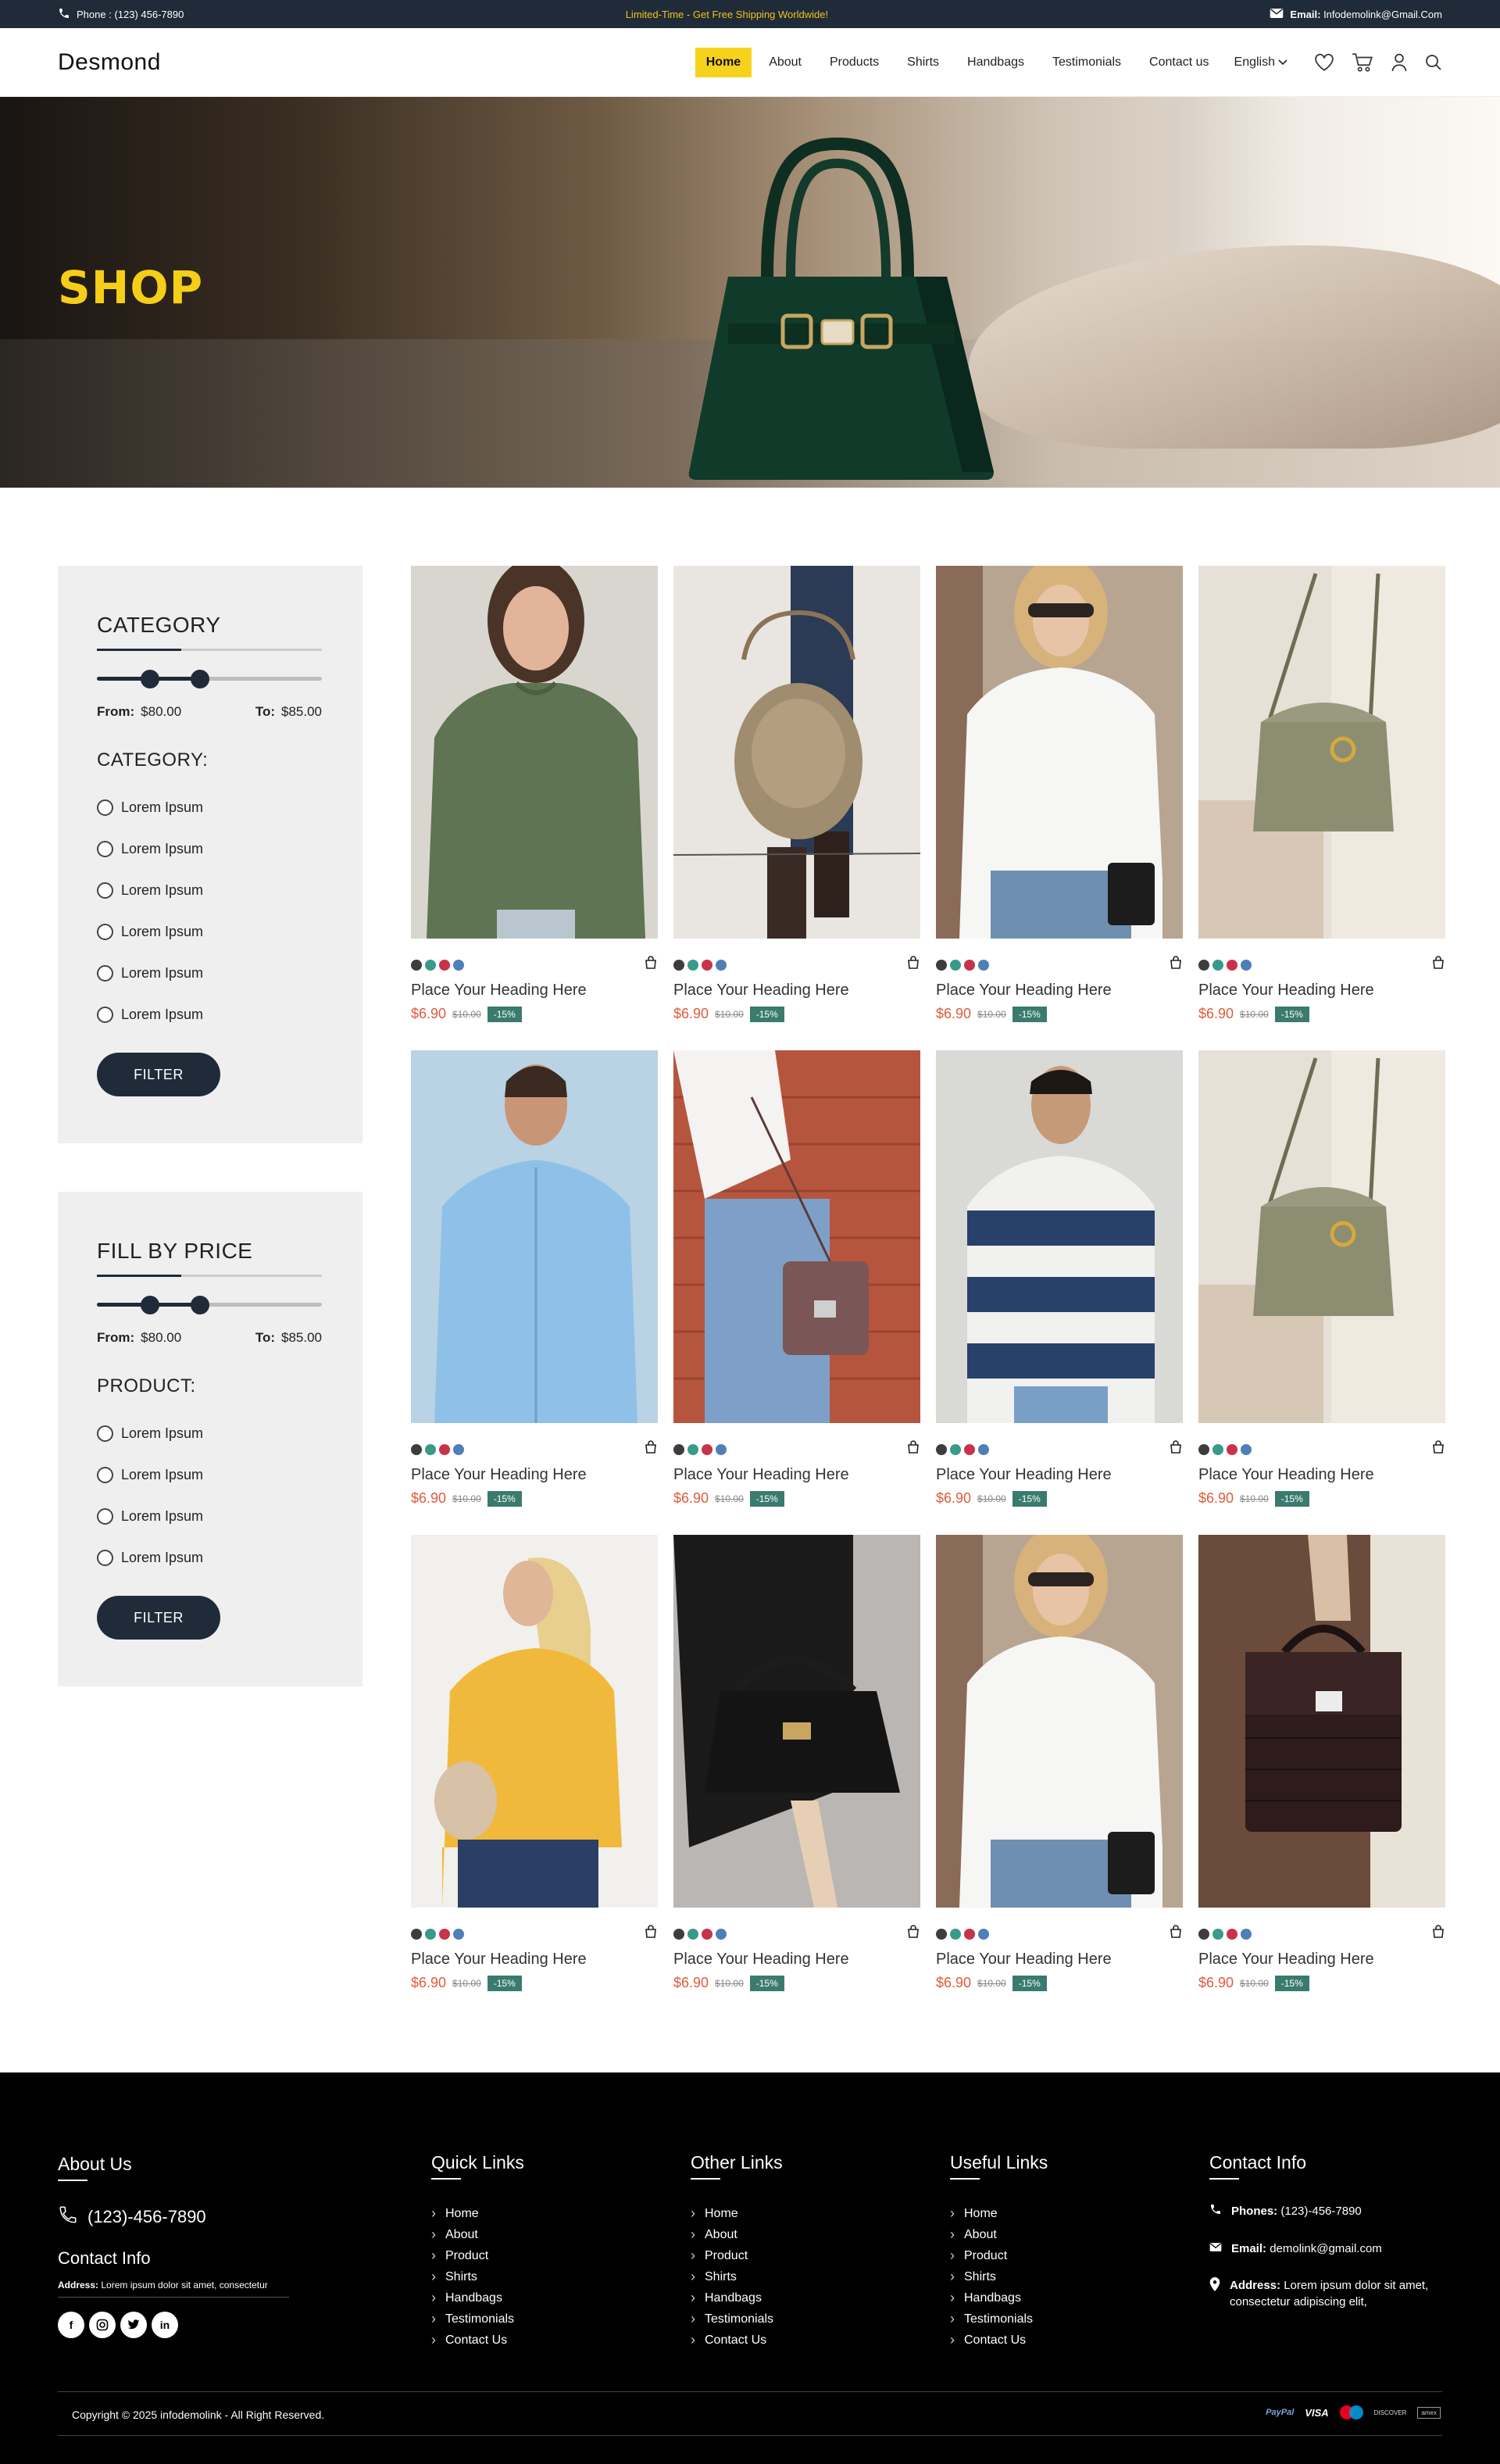 The image size is (1500, 2464). I want to click on nav-handbags: Handbags, so click(995, 62).